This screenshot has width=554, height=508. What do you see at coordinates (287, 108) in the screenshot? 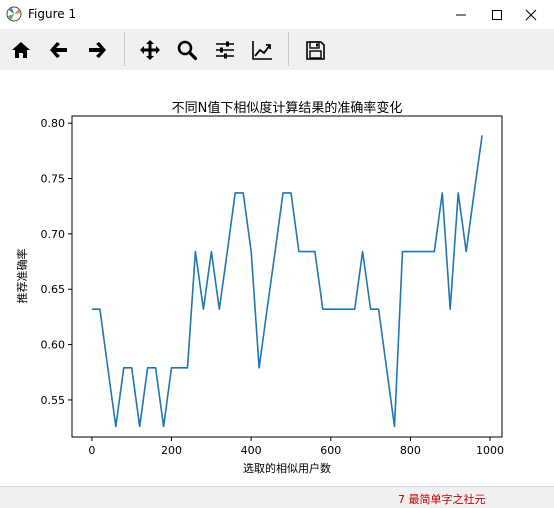
I see `chart-title: 不同N值下相似度计算结果的准确率变化` at bounding box center [287, 108].